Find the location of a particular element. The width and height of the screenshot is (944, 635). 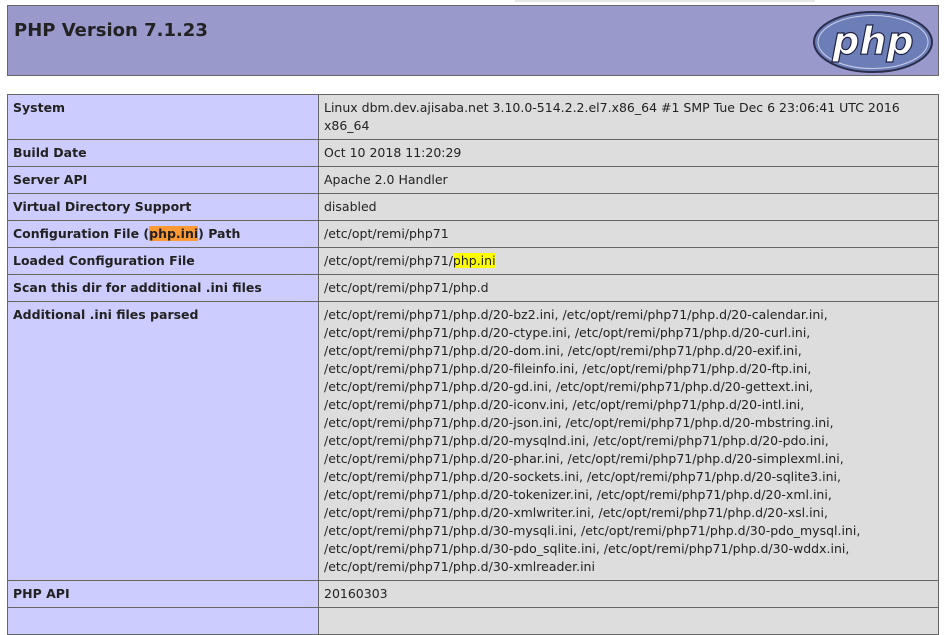

row-value: 20160303 is located at coordinates (628, 594).